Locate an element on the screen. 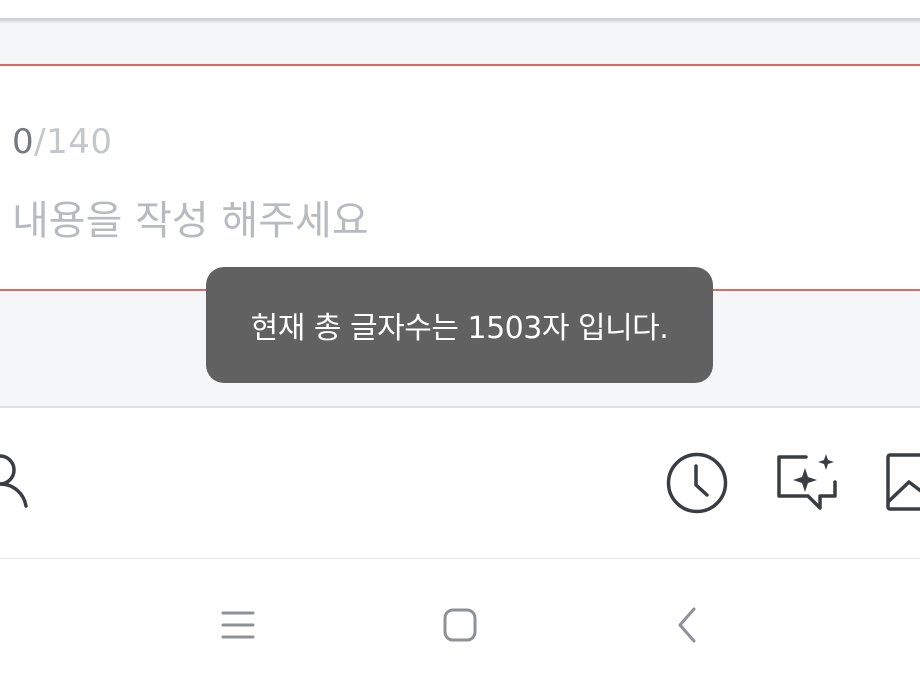 The width and height of the screenshot is (920, 689). clock-icon is located at coordinates (697, 483).